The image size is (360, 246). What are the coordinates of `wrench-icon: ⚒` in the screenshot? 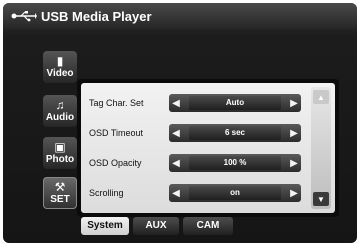 It's located at (60, 187).